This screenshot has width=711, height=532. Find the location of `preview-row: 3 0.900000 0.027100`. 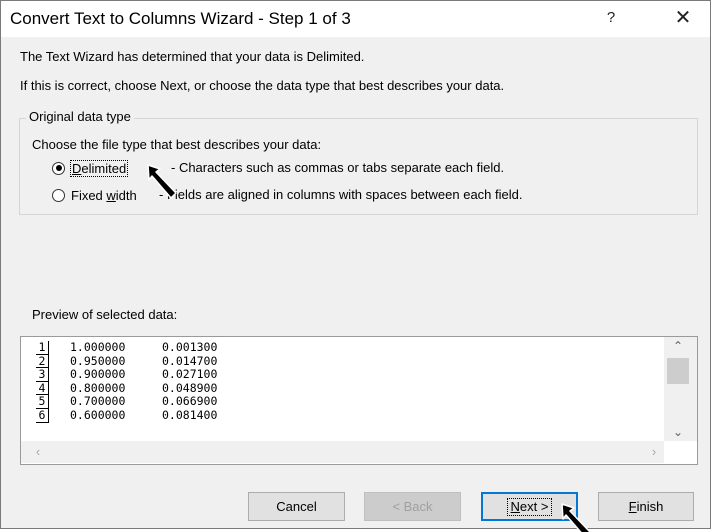

preview-row: 3 0.900000 0.027100 is located at coordinates (342, 375).